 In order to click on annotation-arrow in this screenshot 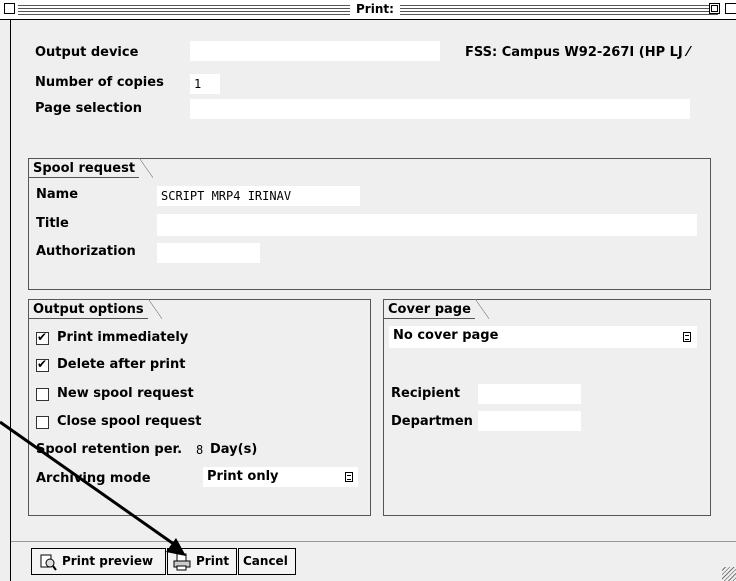, I will do `click(93, 488)`.